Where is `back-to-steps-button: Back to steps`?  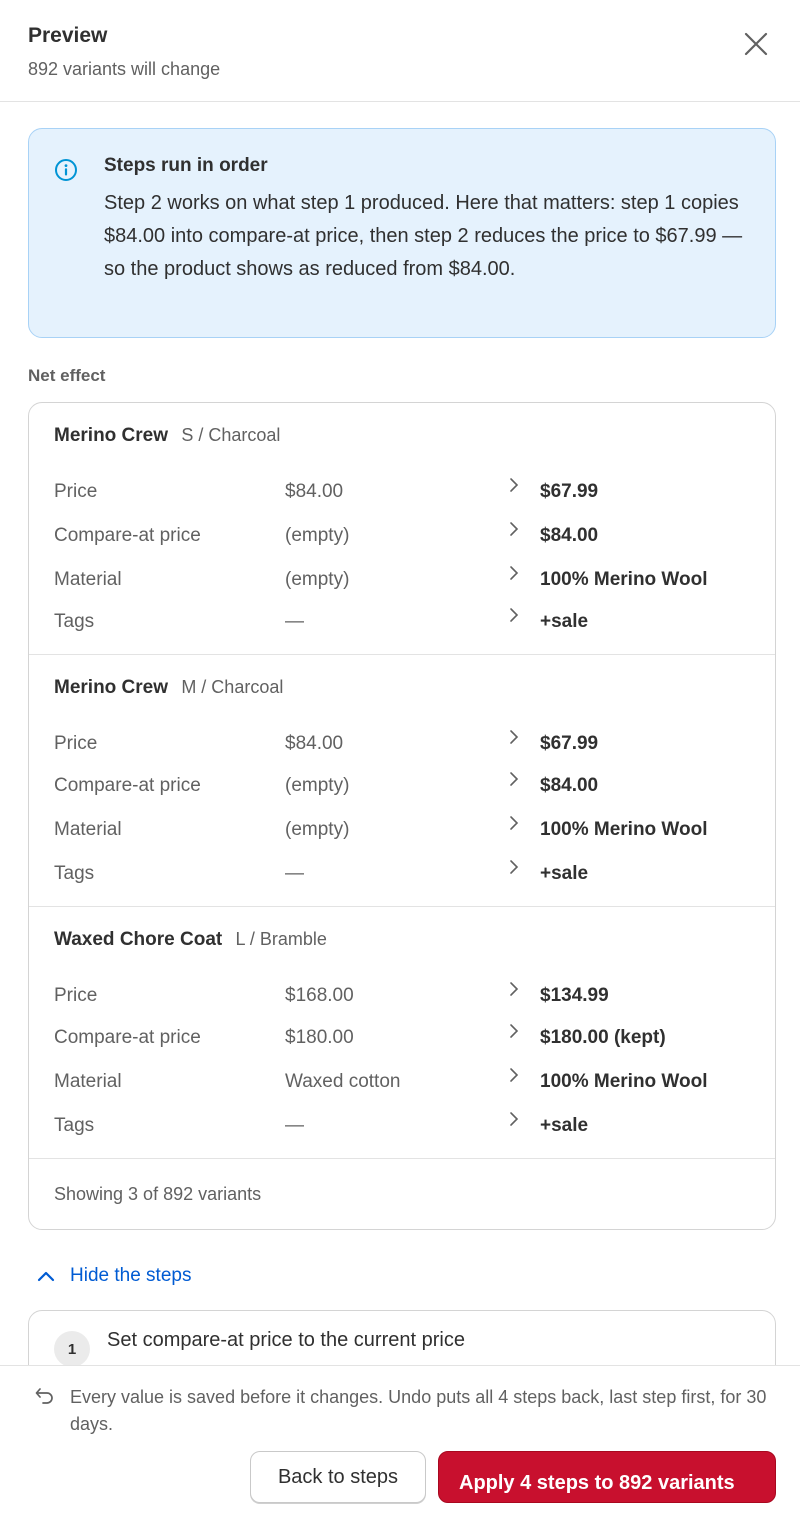 back-to-steps-button: Back to steps is located at coordinates (338, 1477).